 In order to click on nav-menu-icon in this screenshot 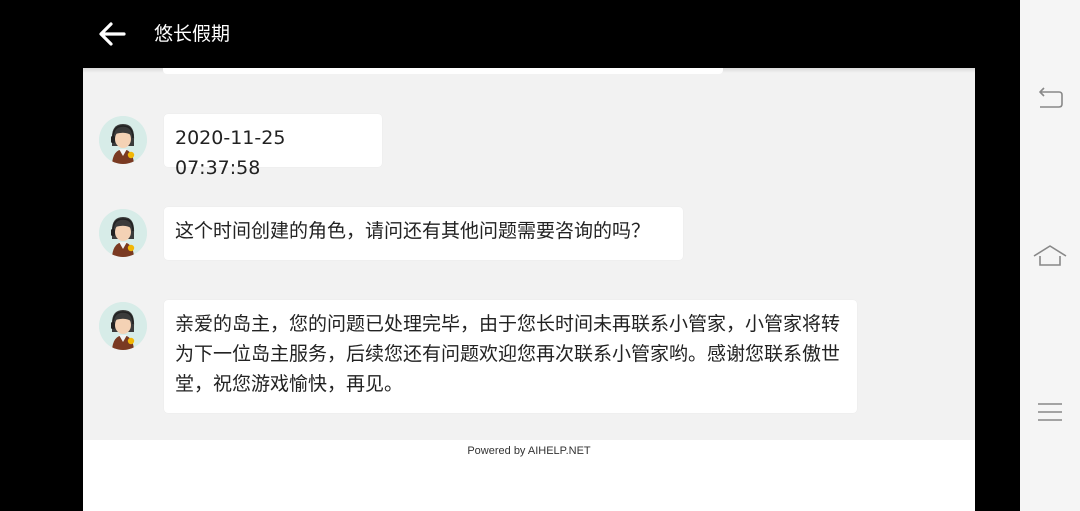, I will do `click(1050, 412)`.